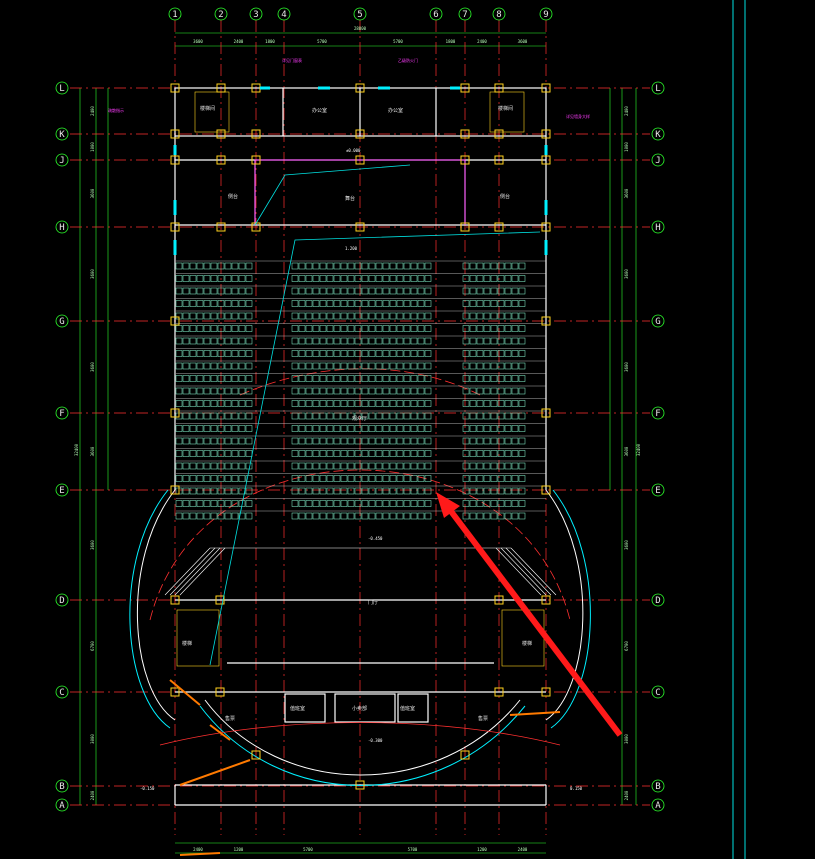  What do you see at coordinates (92, 545) in the screenshot?
I see `dimension-text: 3600` at bounding box center [92, 545].